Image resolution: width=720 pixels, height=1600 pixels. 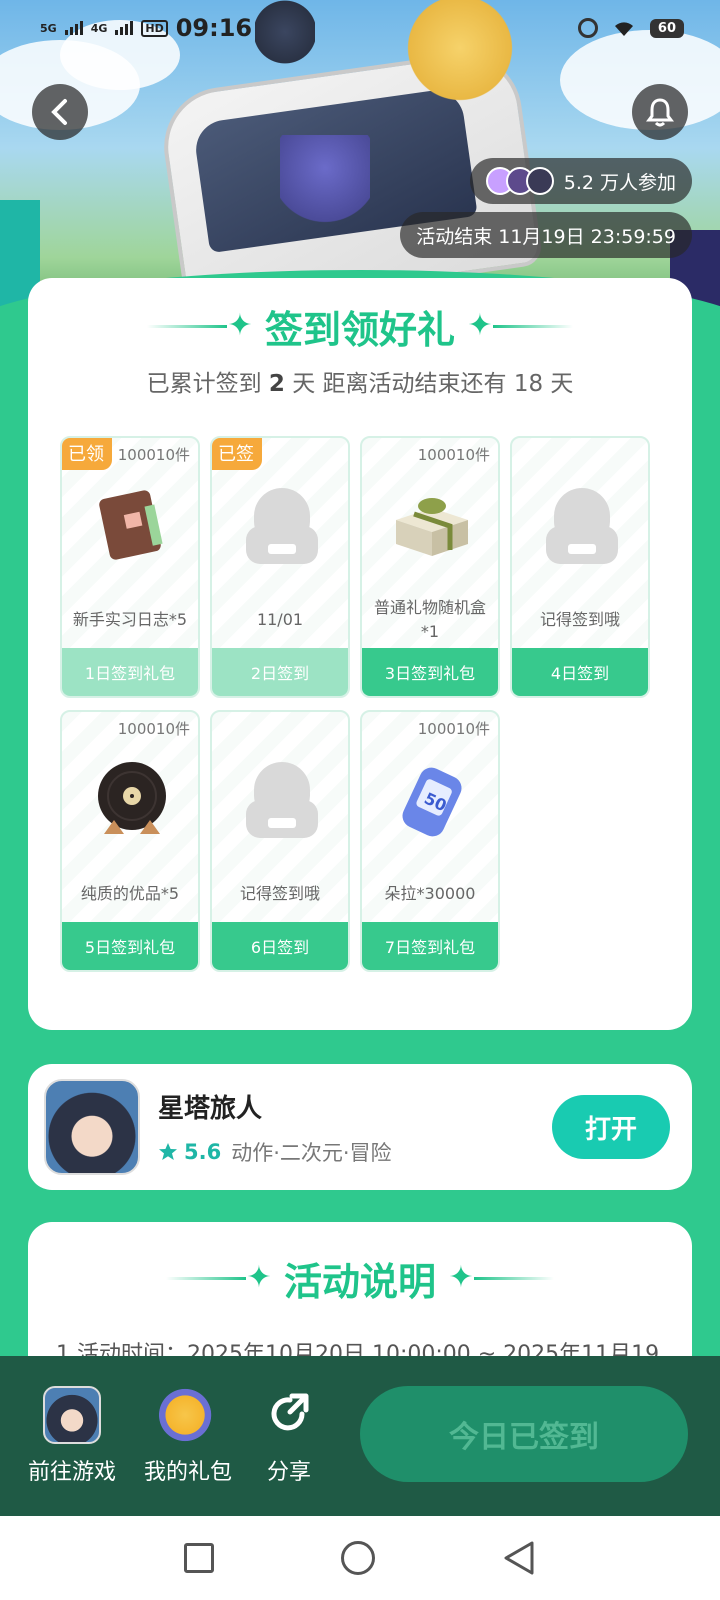 I want to click on summary-prefix: 已累计签到, so click(x=204, y=384).